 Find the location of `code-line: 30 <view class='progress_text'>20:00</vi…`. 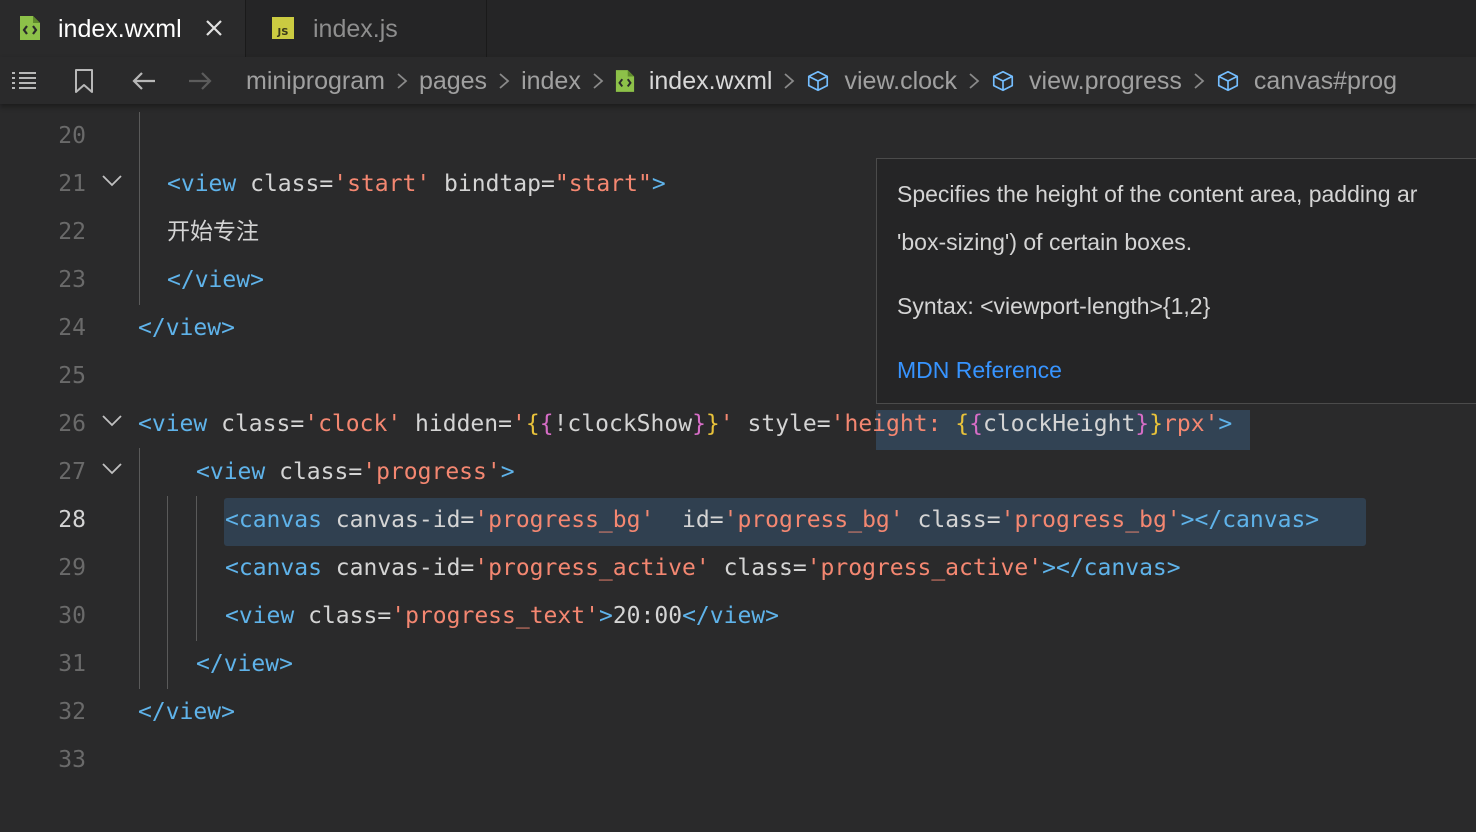

code-line: 30 <view class='progress_text'>20:00</vi… is located at coordinates (738, 616).